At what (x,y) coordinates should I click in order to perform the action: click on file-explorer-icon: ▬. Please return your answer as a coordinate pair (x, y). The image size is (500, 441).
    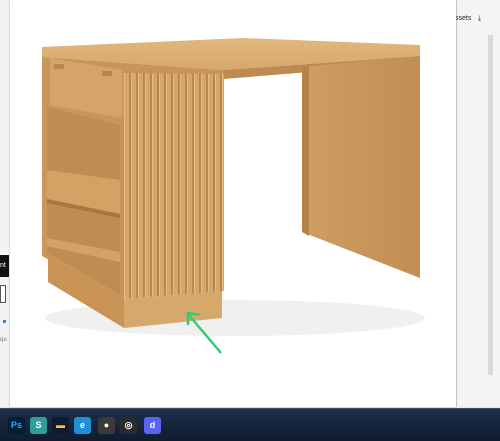
    Looking at the image, I should click on (60, 425).